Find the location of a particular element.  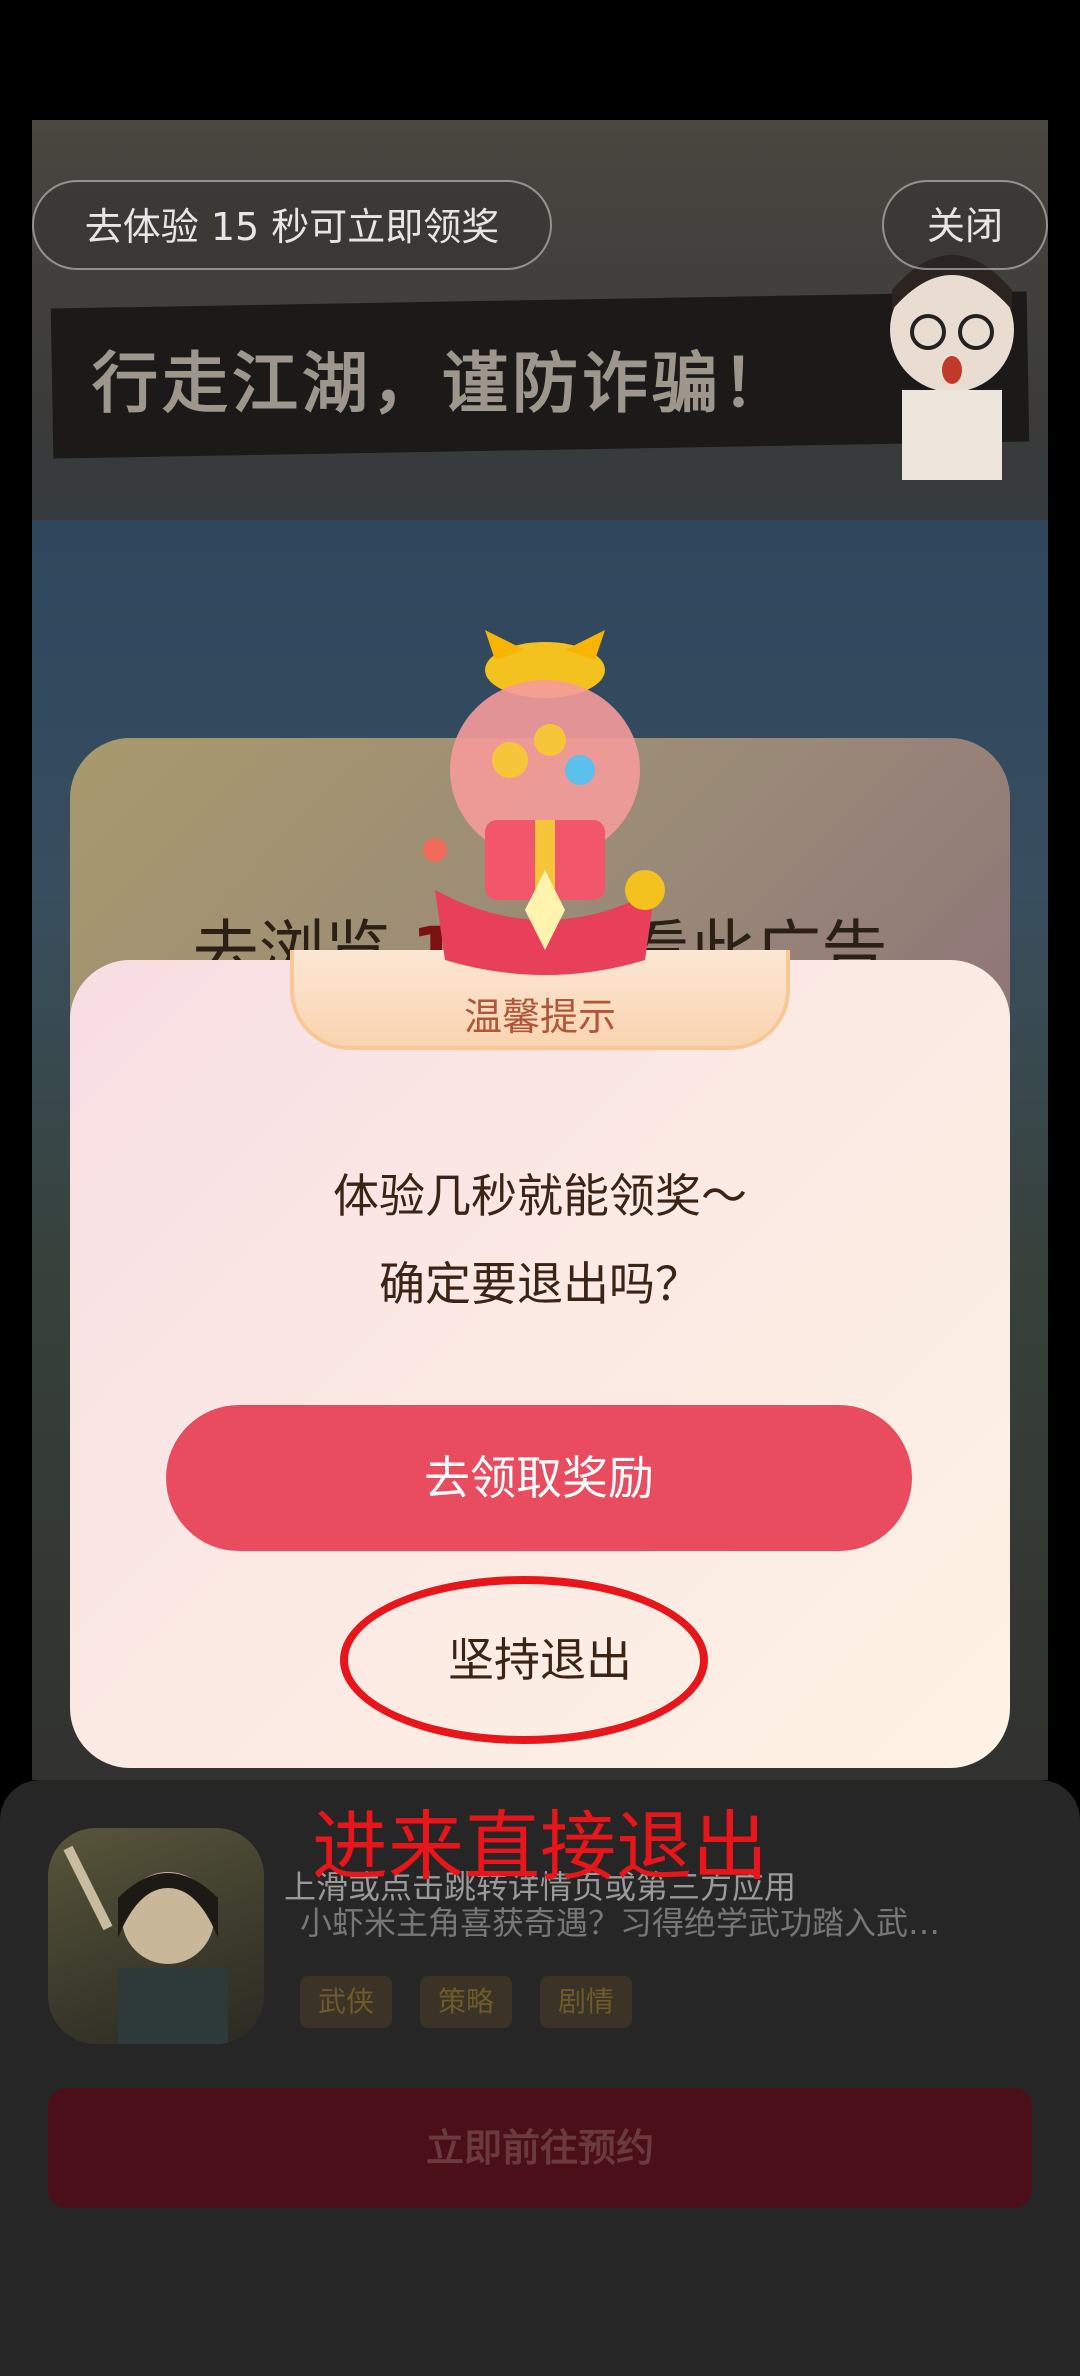

annotation-text: 进来直接退出 is located at coordinates (540, 1846).